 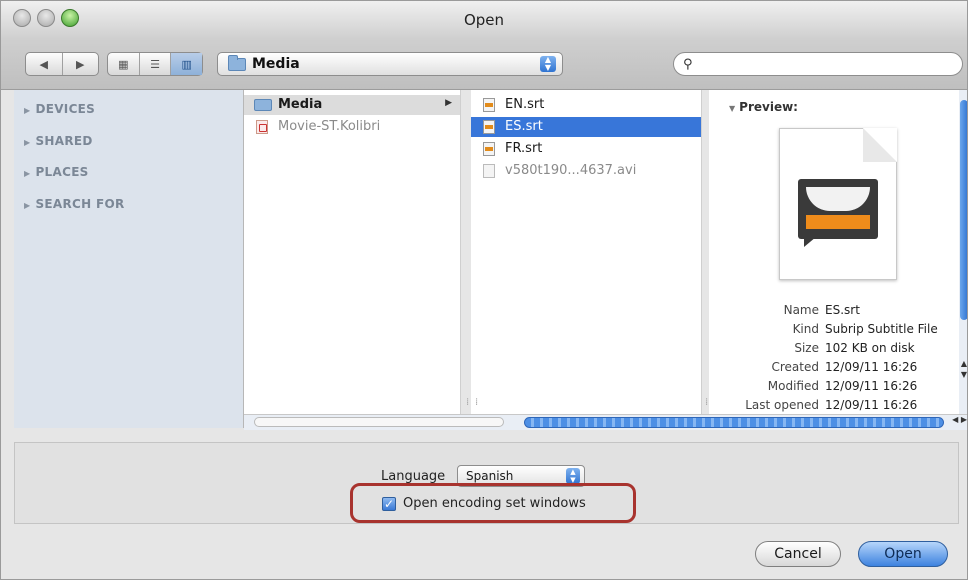 I want to click on forward-icon: ▶, so click(x=81, y=64).